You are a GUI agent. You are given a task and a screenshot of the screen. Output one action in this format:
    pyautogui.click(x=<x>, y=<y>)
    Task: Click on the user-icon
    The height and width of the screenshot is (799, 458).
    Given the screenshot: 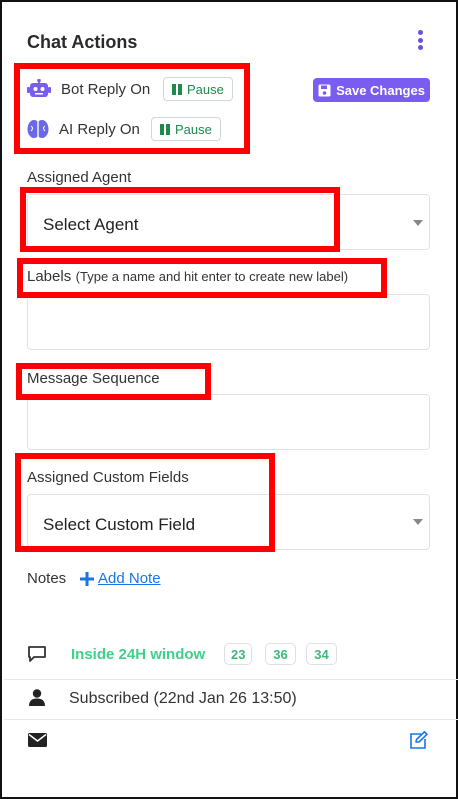 What is the action you would take?
    pyautogui.click(x=37, y=697)
    